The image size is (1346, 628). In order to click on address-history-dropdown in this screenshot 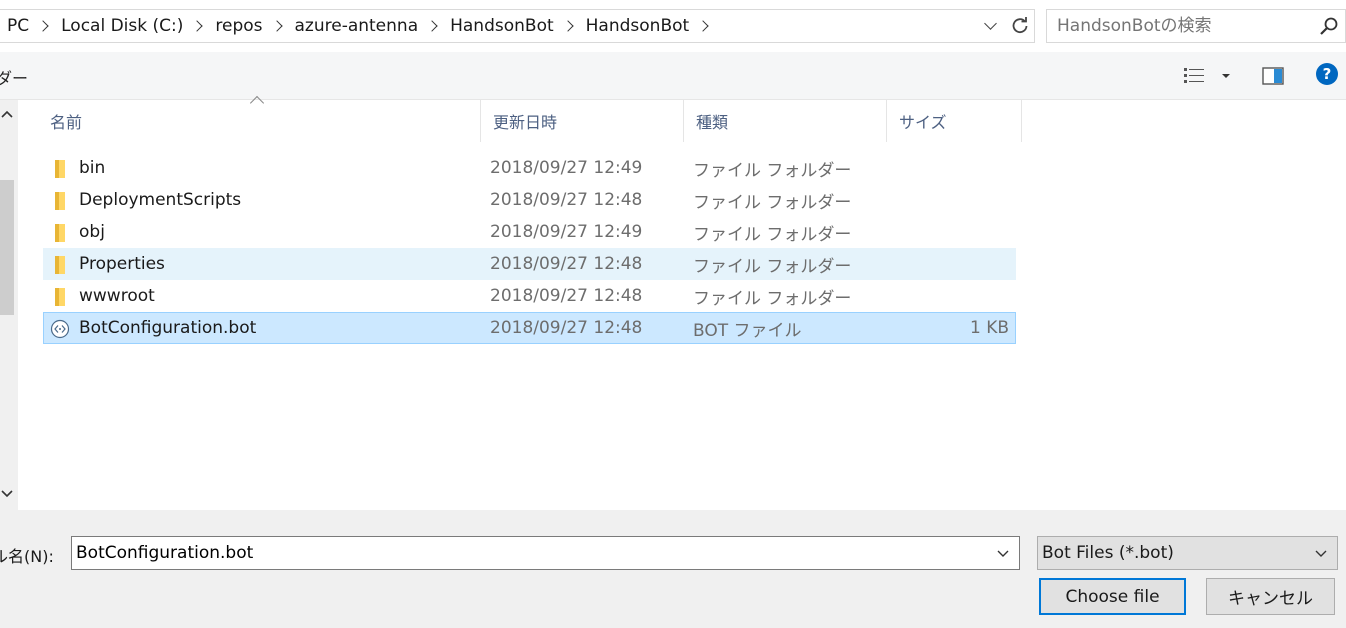, I will do `click(990, 26)`.